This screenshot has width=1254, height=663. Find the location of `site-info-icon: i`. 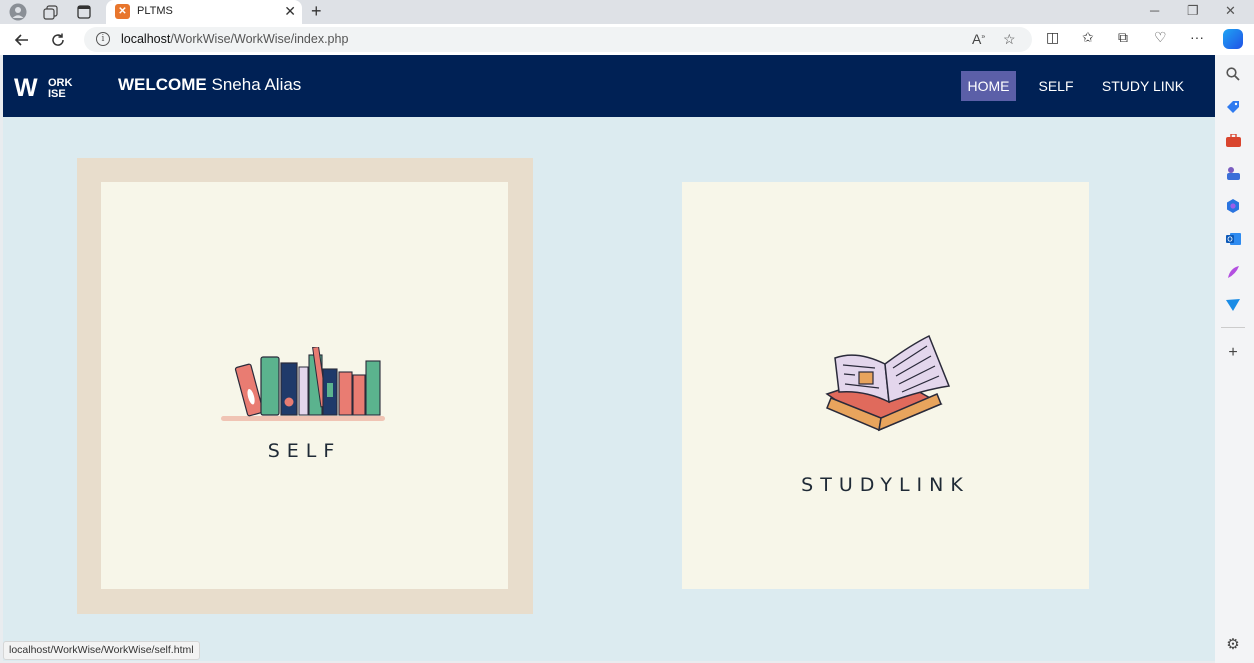

site-info-icon: i is located at coordinates (103, 39).